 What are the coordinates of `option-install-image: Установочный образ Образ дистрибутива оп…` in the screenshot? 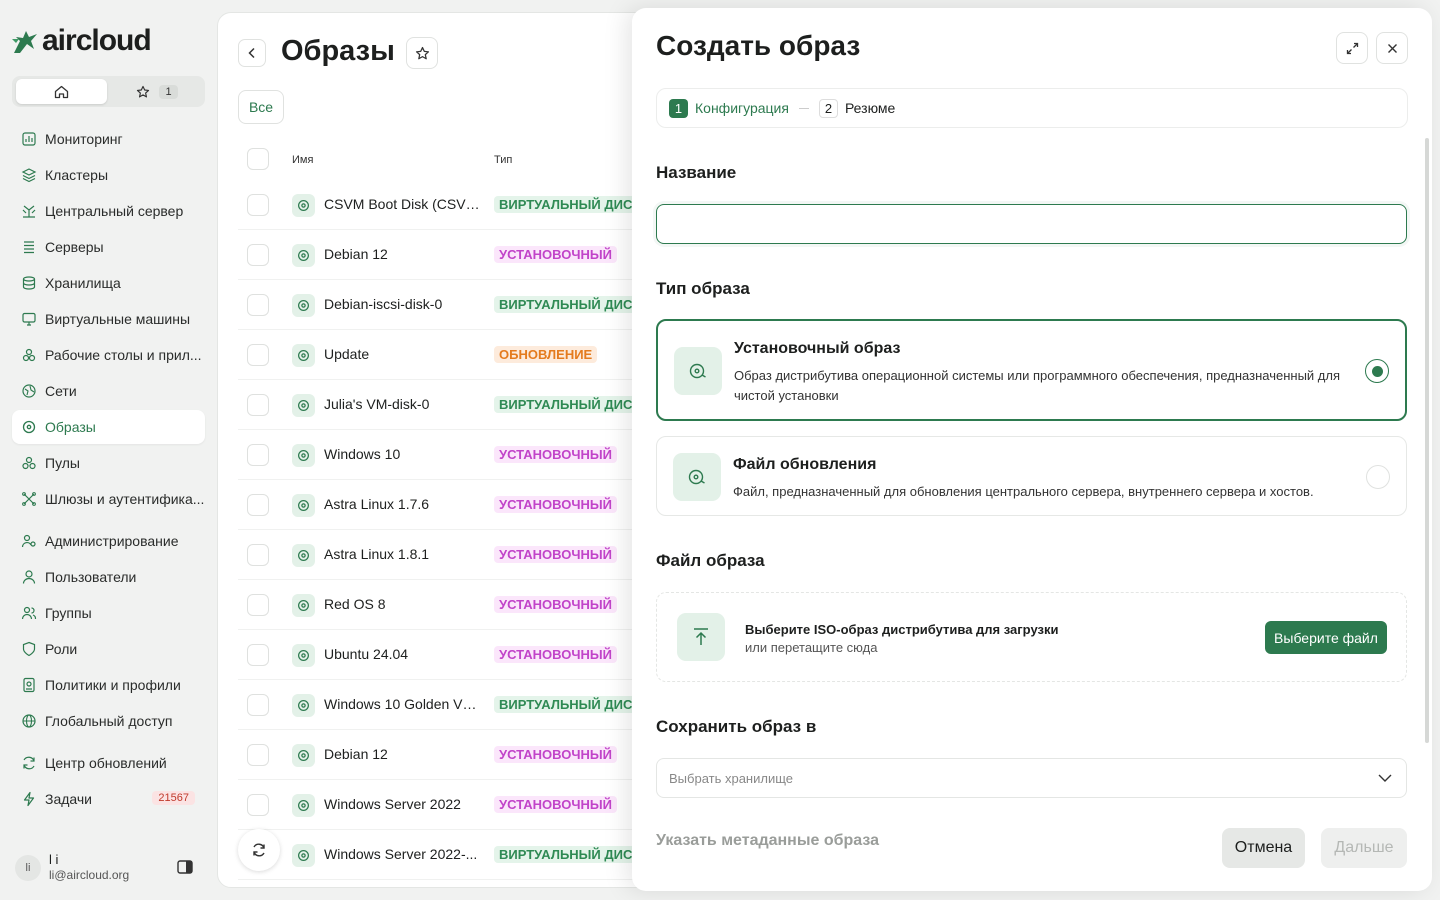 It's located at (1031, 370).